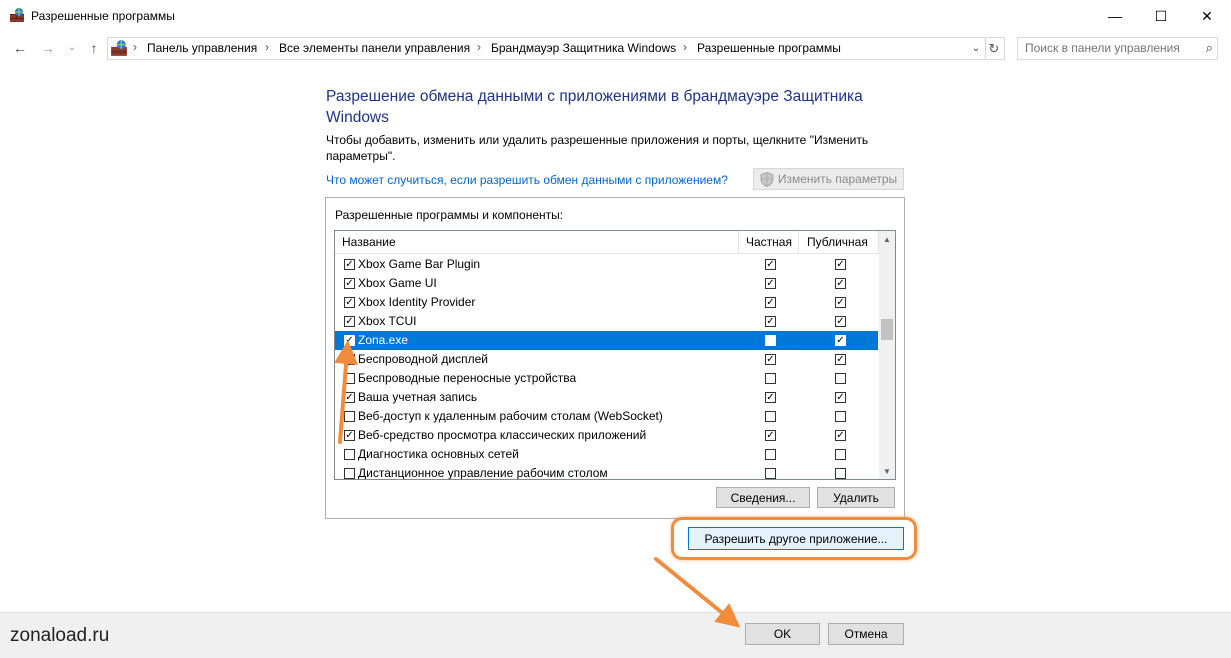  I want to click on app-name: Диагностика основных сетей, so click(438, 454).